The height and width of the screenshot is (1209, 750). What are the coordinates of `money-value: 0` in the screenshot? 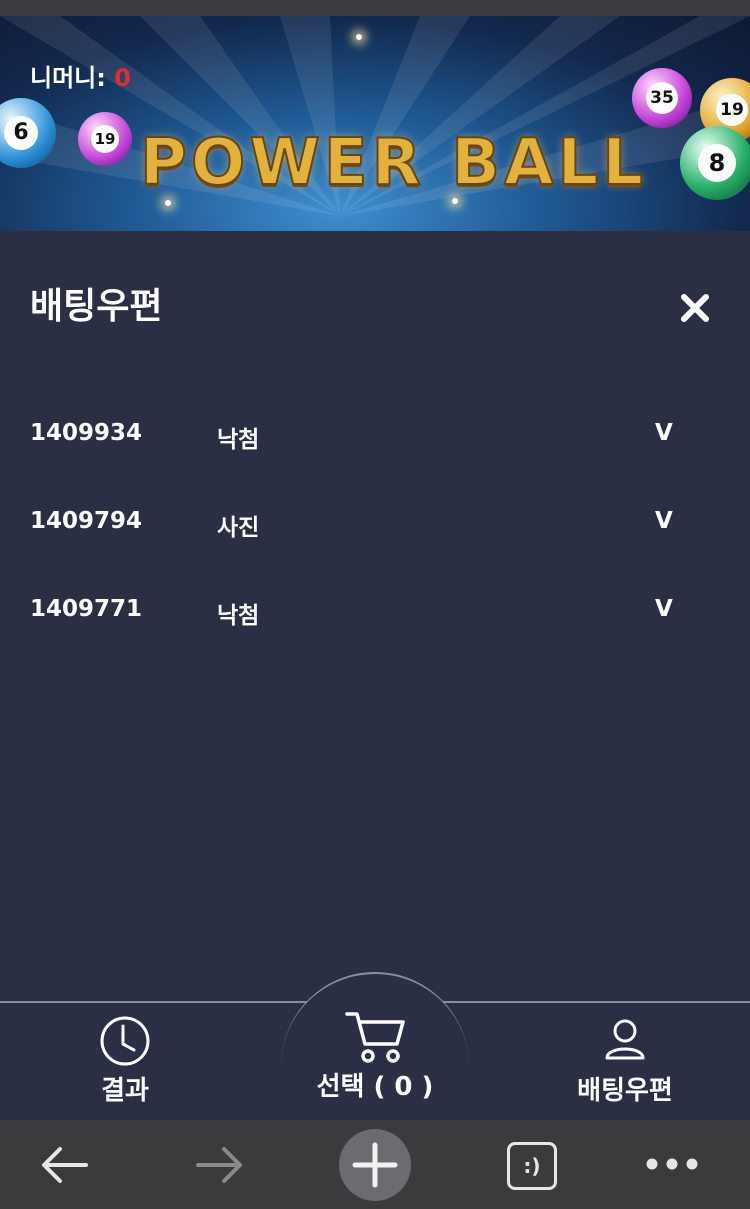 It's located at (122, 78).